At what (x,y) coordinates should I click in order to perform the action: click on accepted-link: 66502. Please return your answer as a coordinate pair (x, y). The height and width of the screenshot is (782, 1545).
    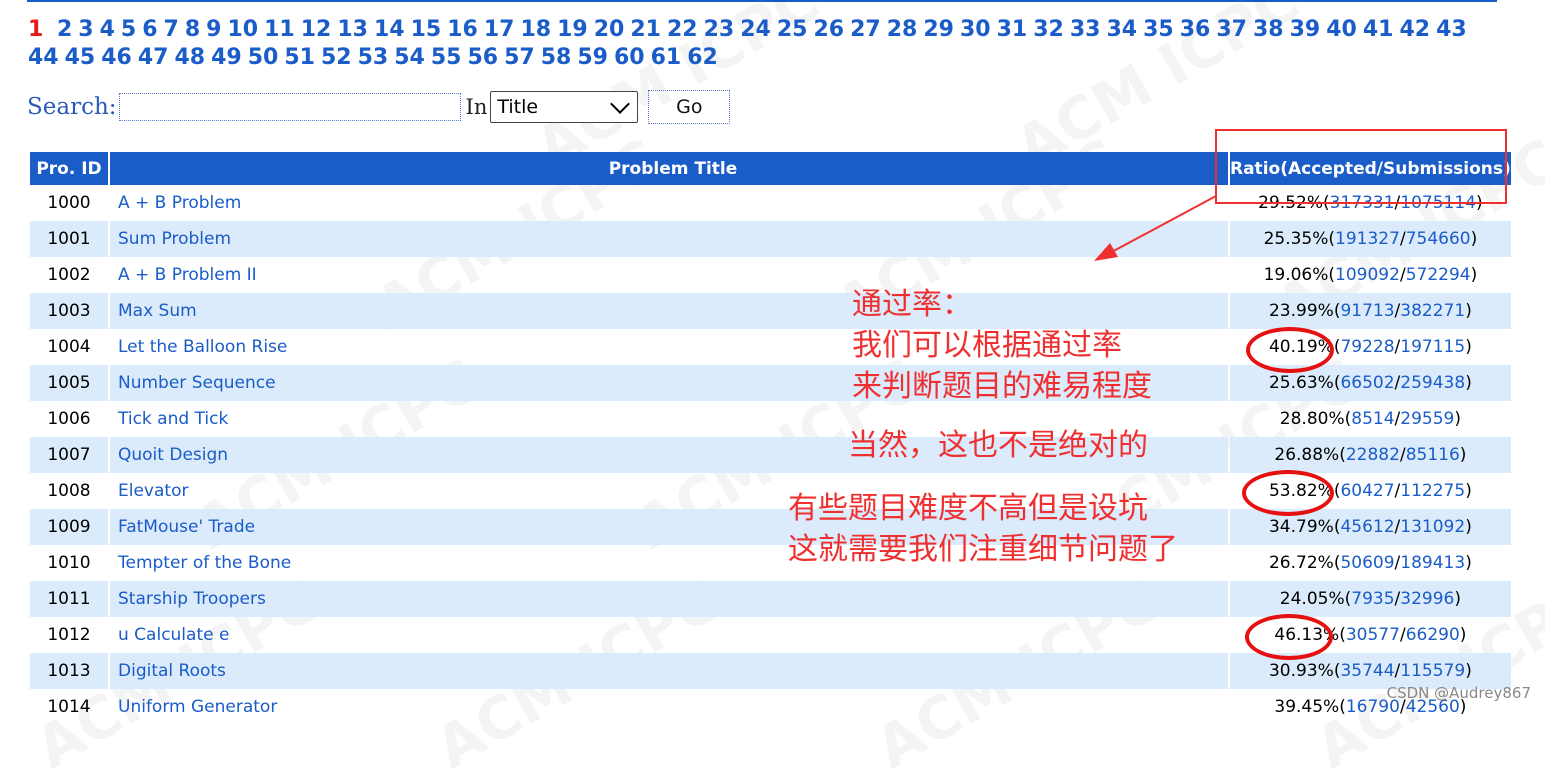
    Looking at the image, I should click on (1367, 383).